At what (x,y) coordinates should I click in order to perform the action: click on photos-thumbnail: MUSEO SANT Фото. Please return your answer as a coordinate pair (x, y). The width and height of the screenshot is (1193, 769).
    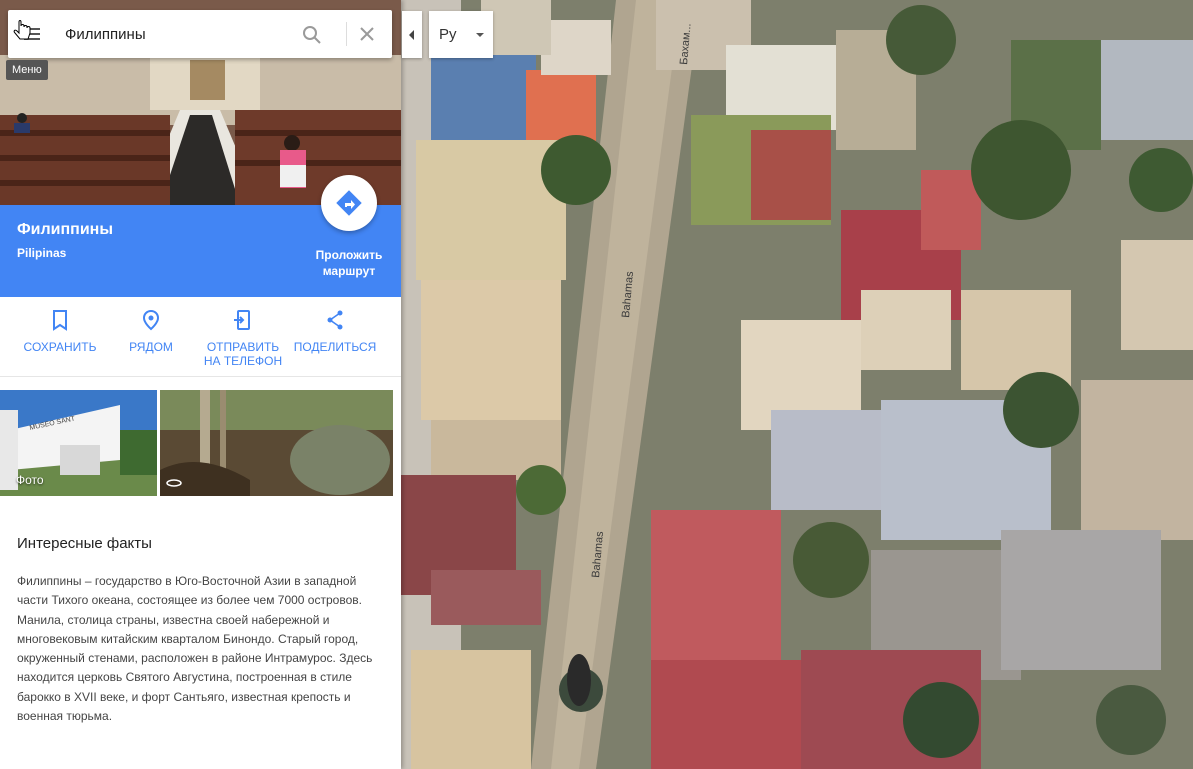
    Looking at the image, I should click on (78, 443).